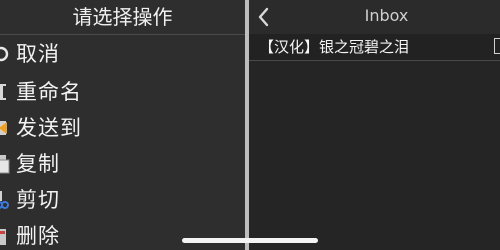 This screenshot has width=500, height=250. What do you see at coordinates (122, 92) in the screenshot?
I see `menu-item-rename: 重命名` at bounding box center [122, 92].